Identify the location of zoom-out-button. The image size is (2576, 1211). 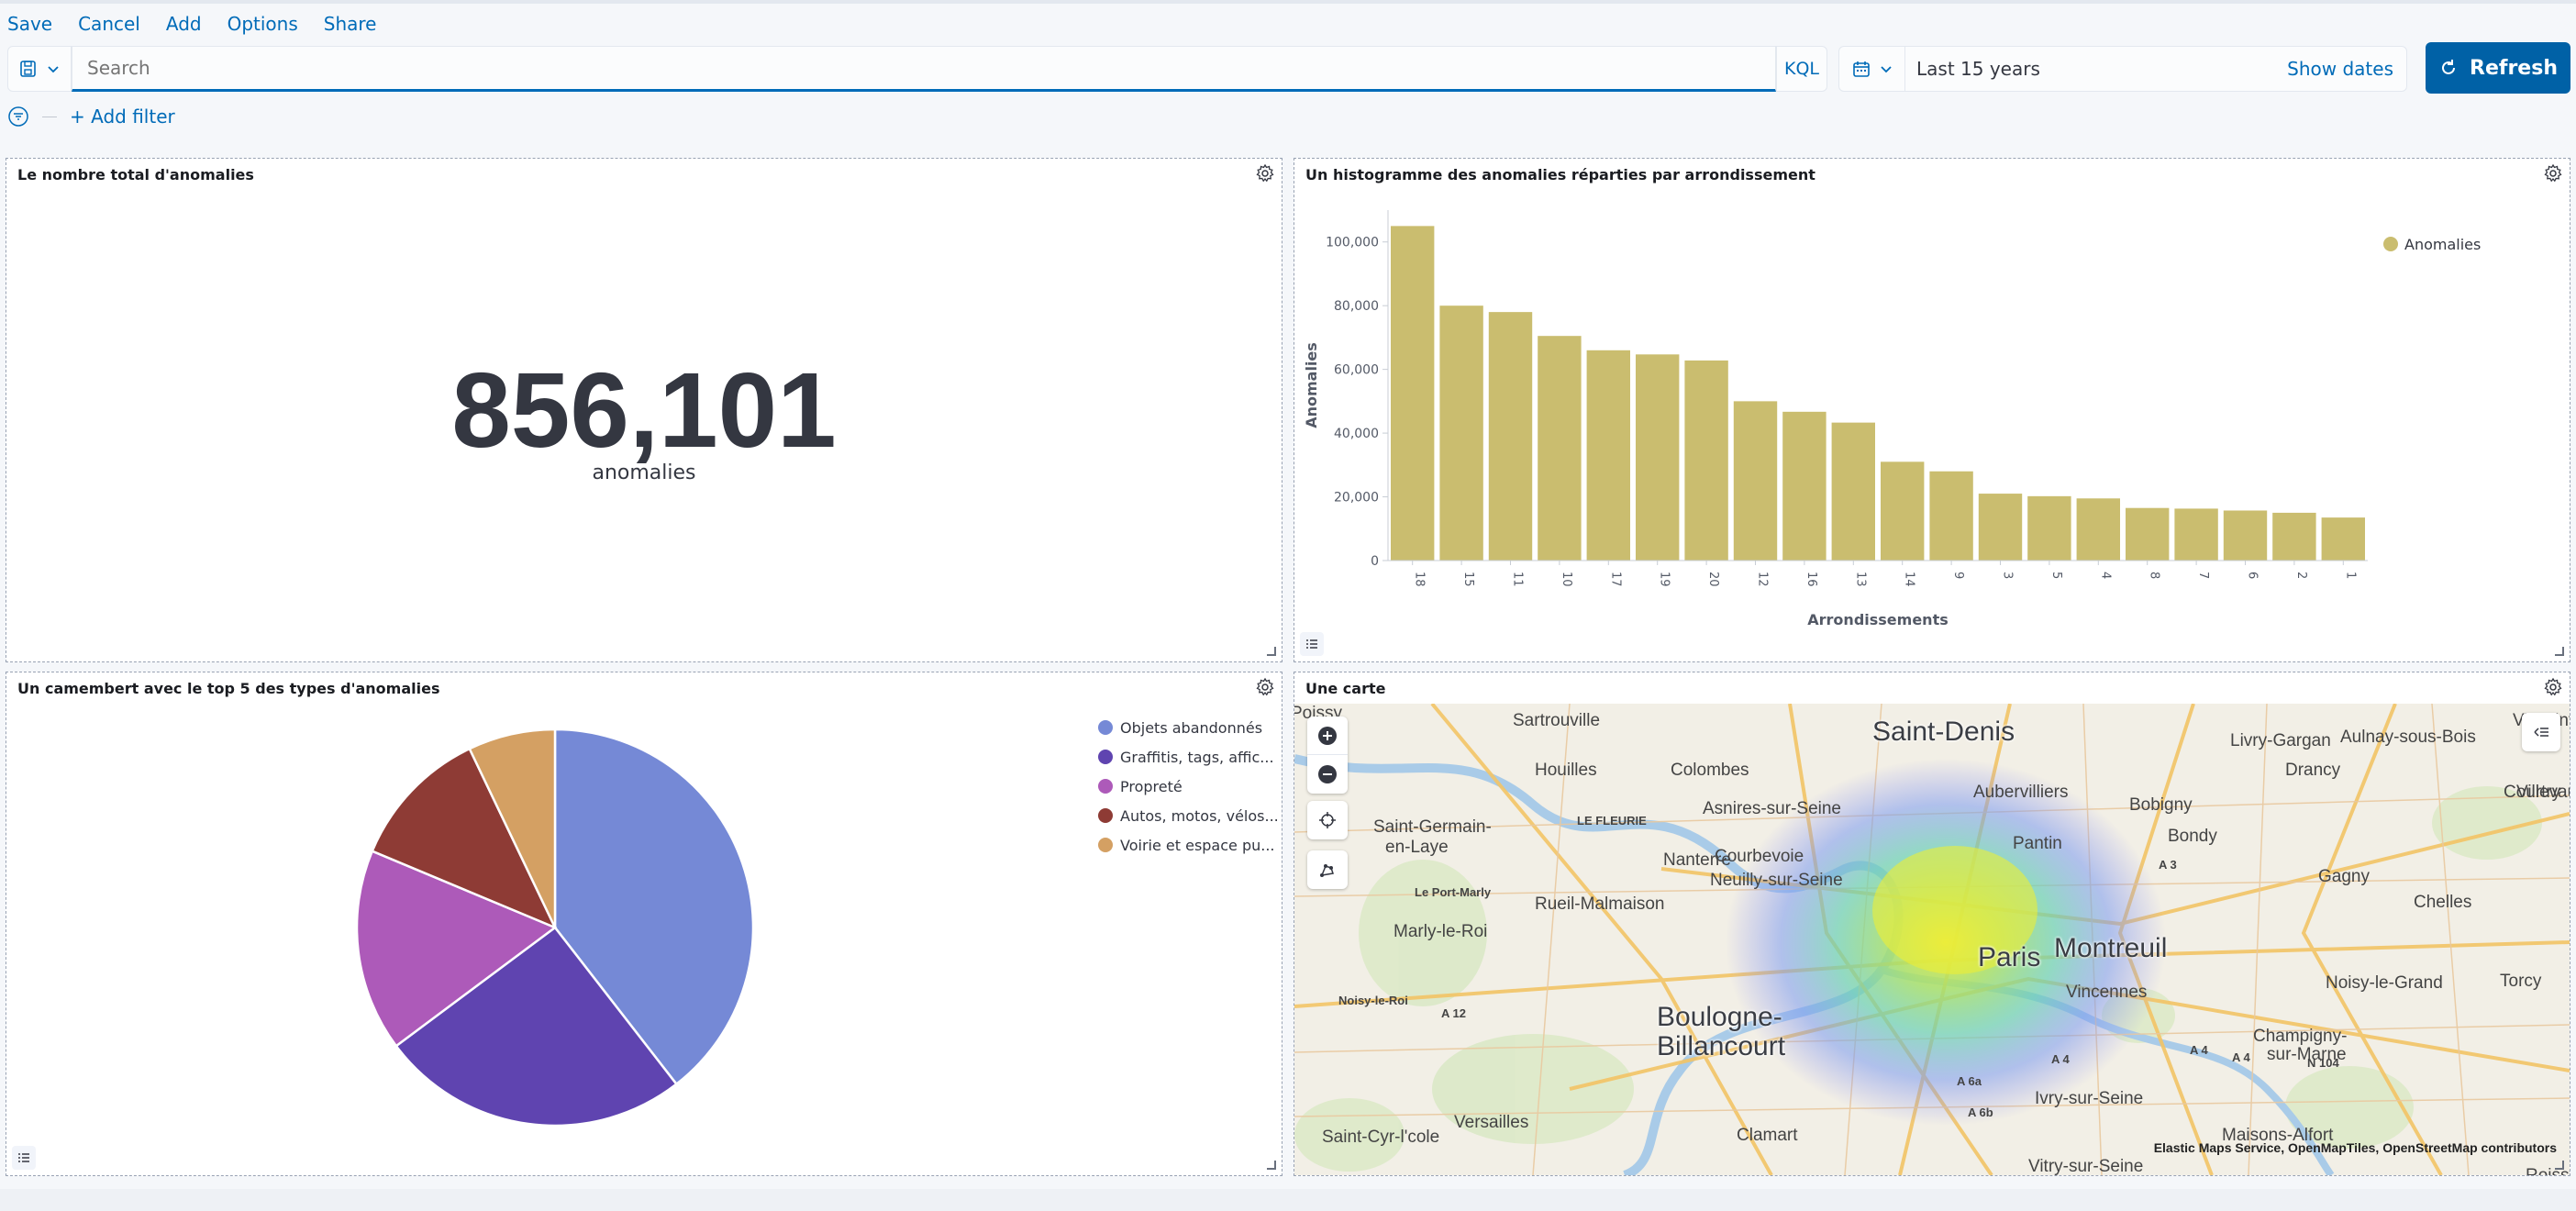
(1327, 774).